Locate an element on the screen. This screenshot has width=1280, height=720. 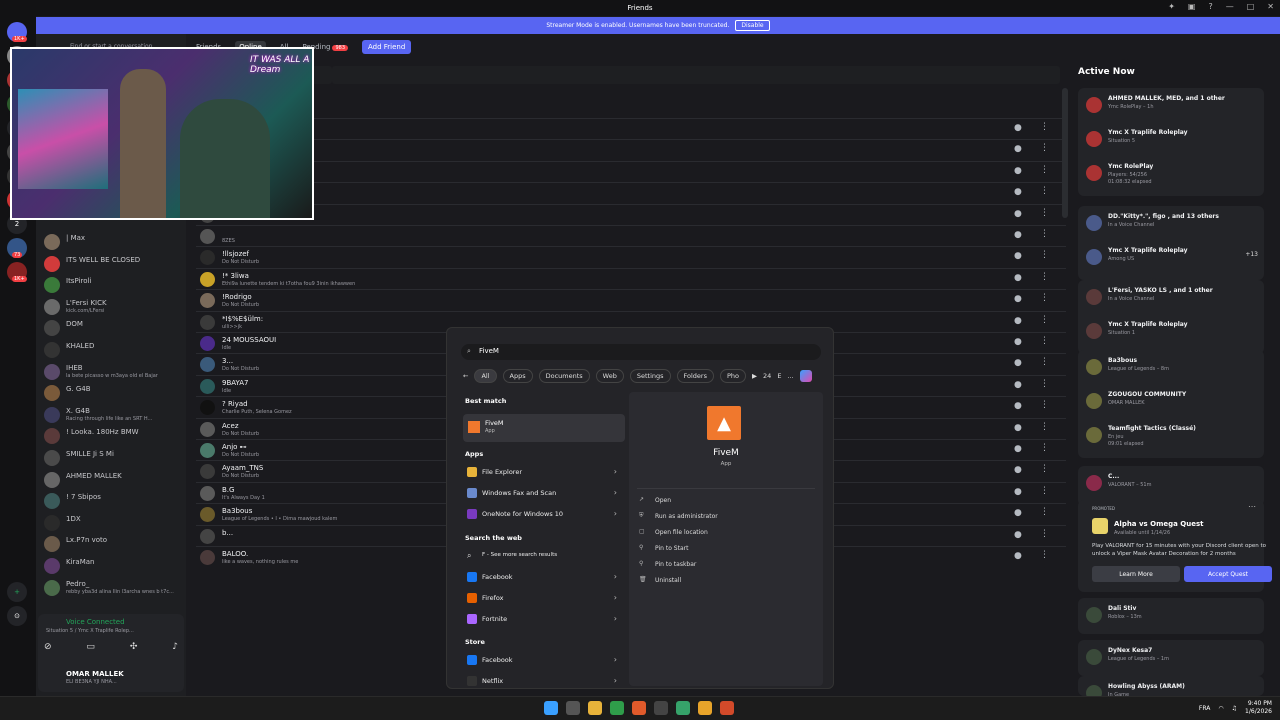
web-result: ⌕ F - See more search results is located at coordinates (544, 557).